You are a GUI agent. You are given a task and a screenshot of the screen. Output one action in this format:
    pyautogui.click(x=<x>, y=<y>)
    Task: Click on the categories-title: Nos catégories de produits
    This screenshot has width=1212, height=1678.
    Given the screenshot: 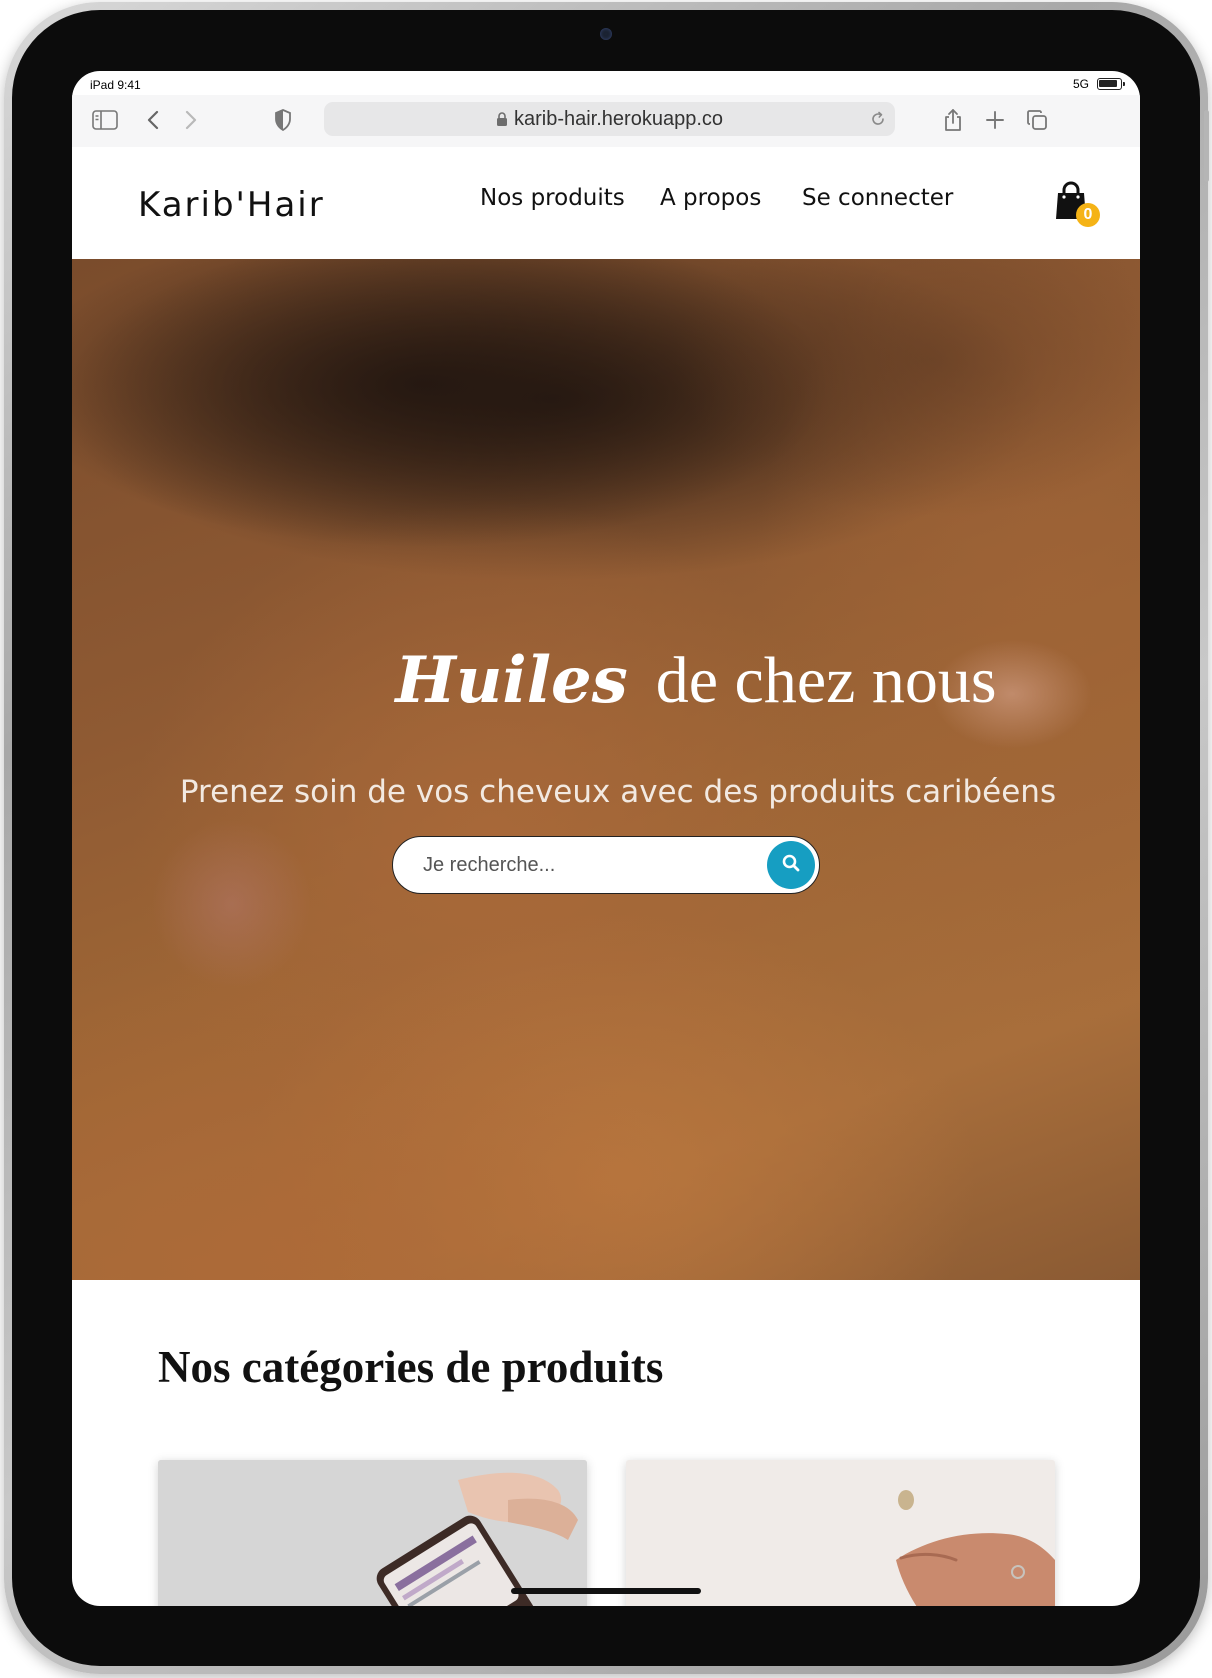 What is the action you would take?
    pyautogui.click(x=411, y=1367)
    